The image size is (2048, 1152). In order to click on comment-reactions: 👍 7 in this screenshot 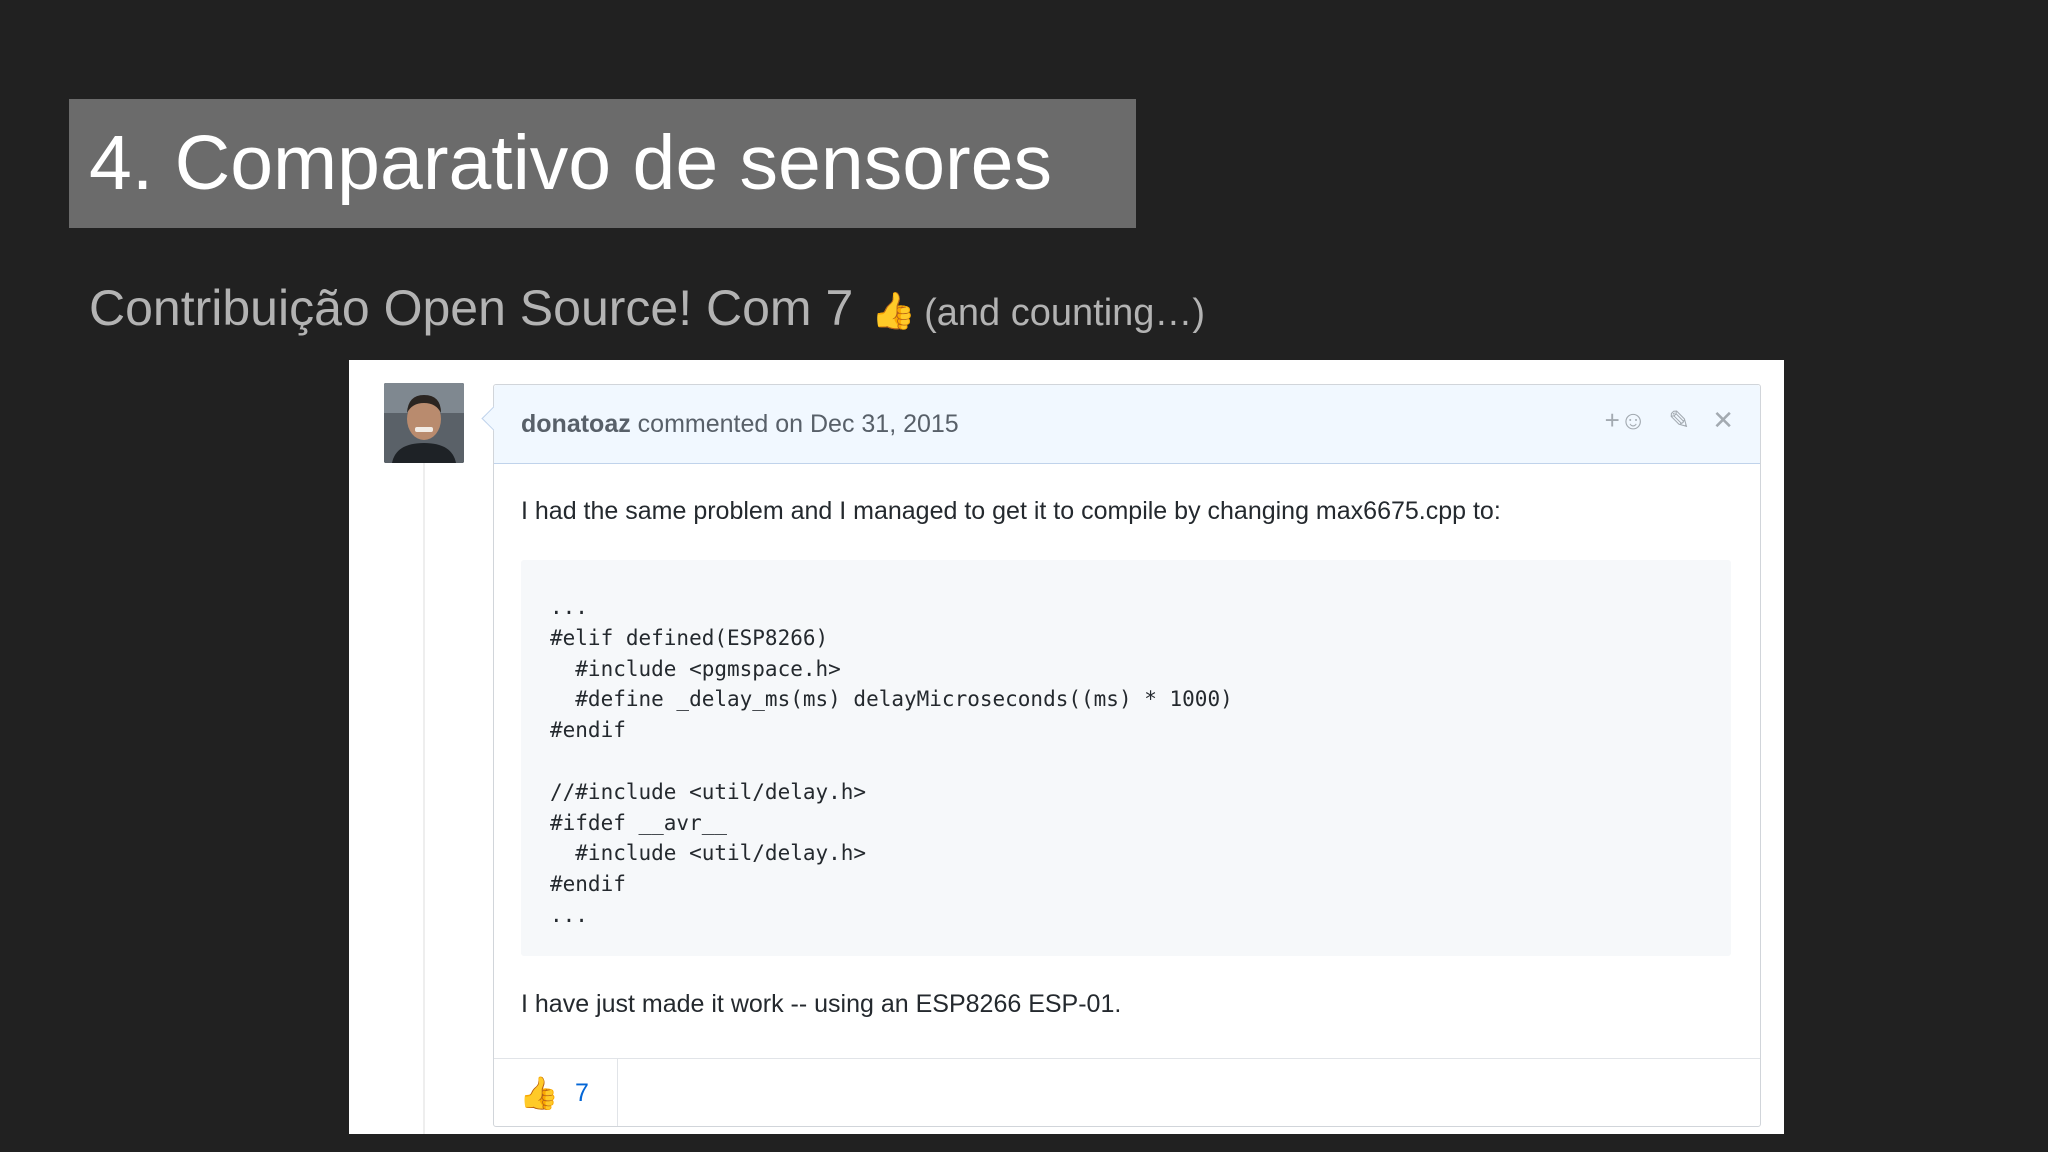, I will do `click(1127, 1092)`.